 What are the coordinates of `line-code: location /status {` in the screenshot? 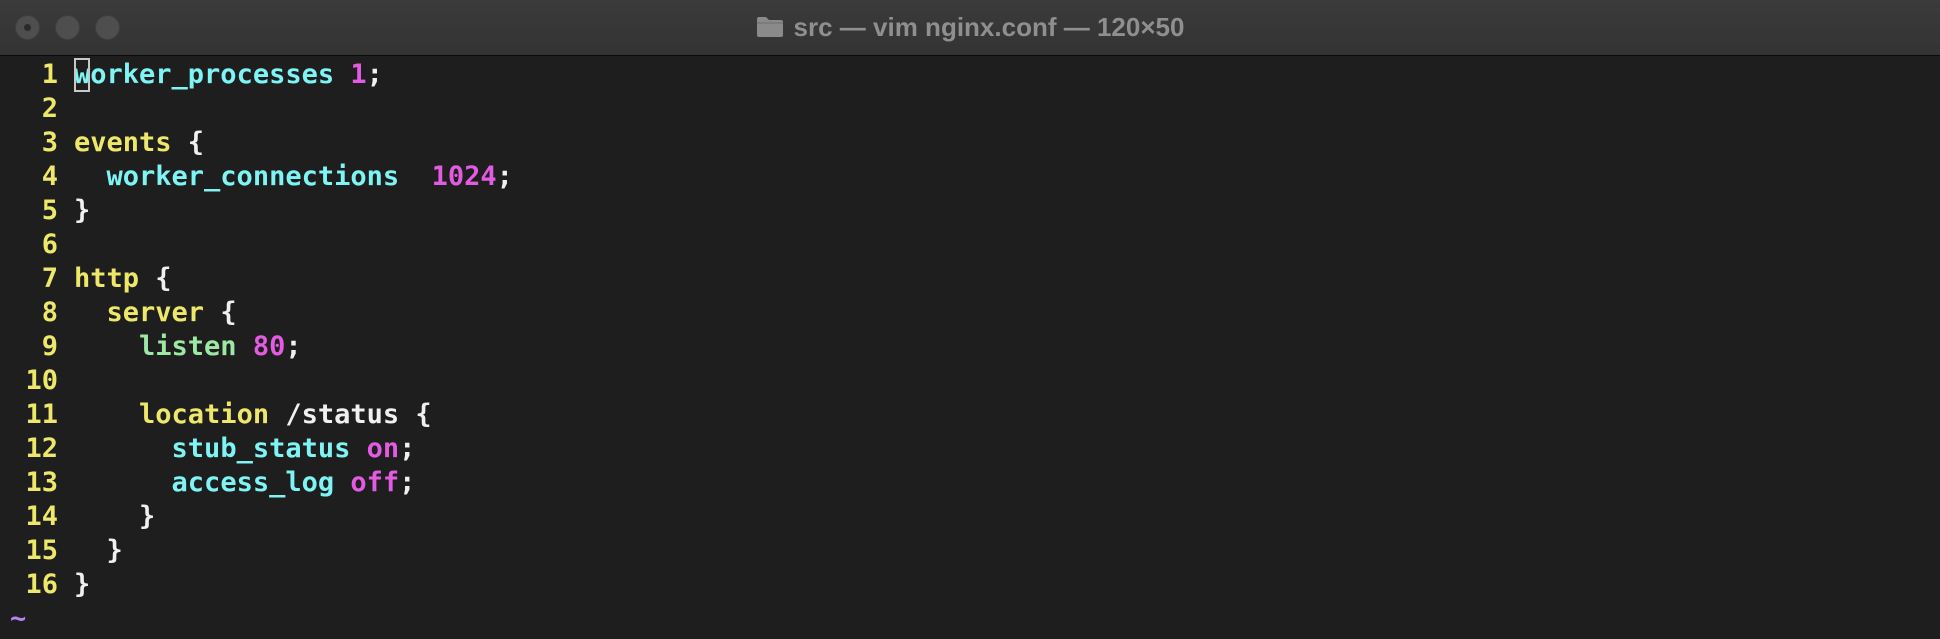 It's located at (253, 415).